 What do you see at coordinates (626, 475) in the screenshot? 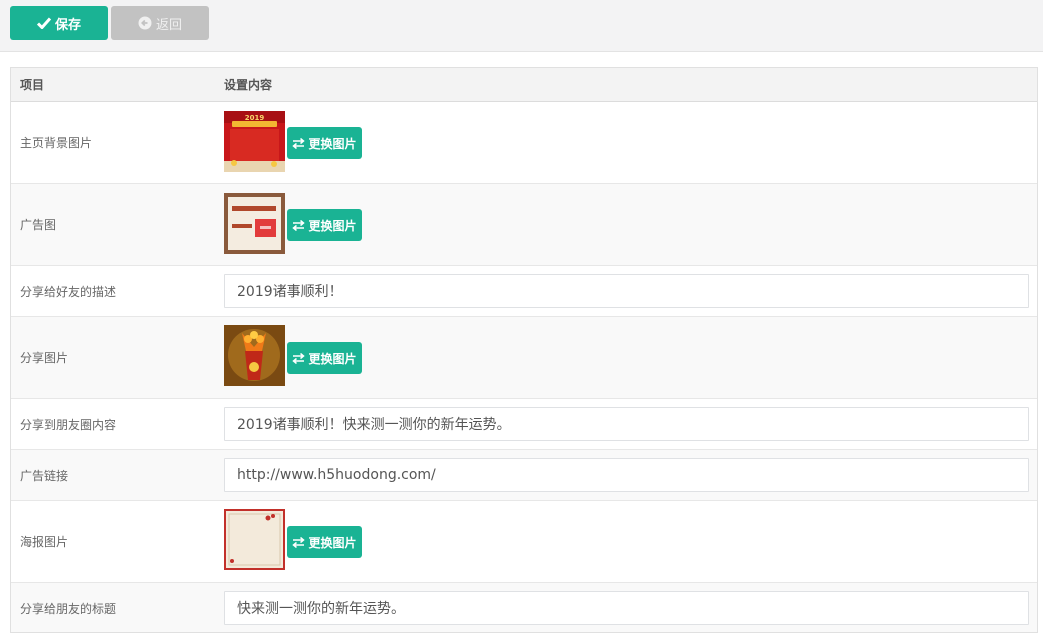
I see `ad-link-input` at bounding box center [626, 475].